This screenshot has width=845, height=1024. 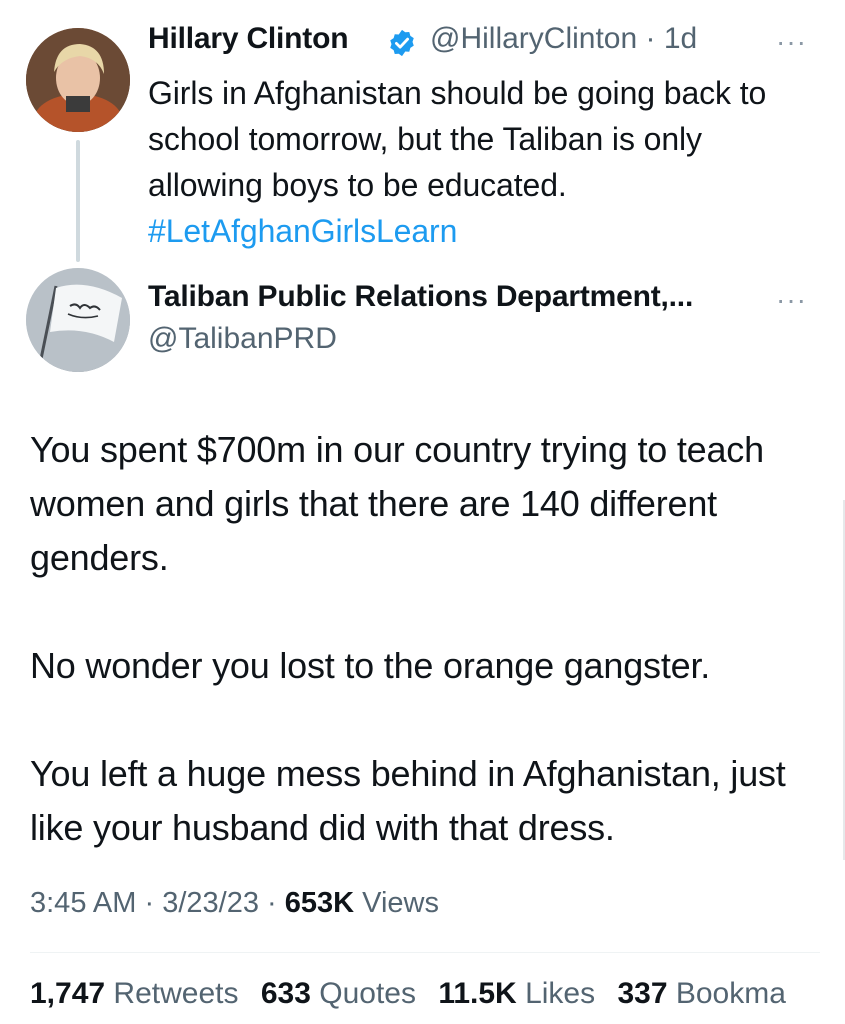 I want to click on divider, so click(x=425, y=952).